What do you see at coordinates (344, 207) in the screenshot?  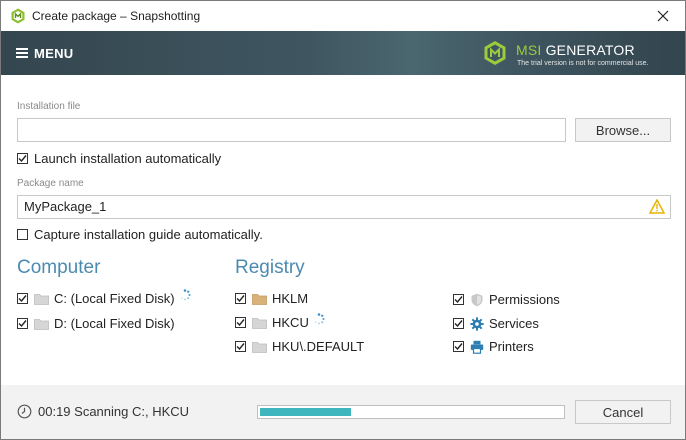 I see `package-name-input: MyPackage_1` at bounding box center [344, 207].